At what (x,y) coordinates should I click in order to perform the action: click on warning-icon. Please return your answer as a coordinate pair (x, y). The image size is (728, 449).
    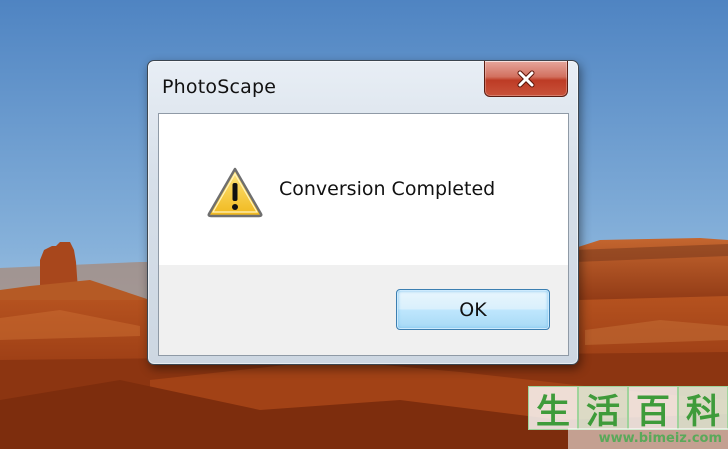
    Looking at the image, I should click on (235, 192).